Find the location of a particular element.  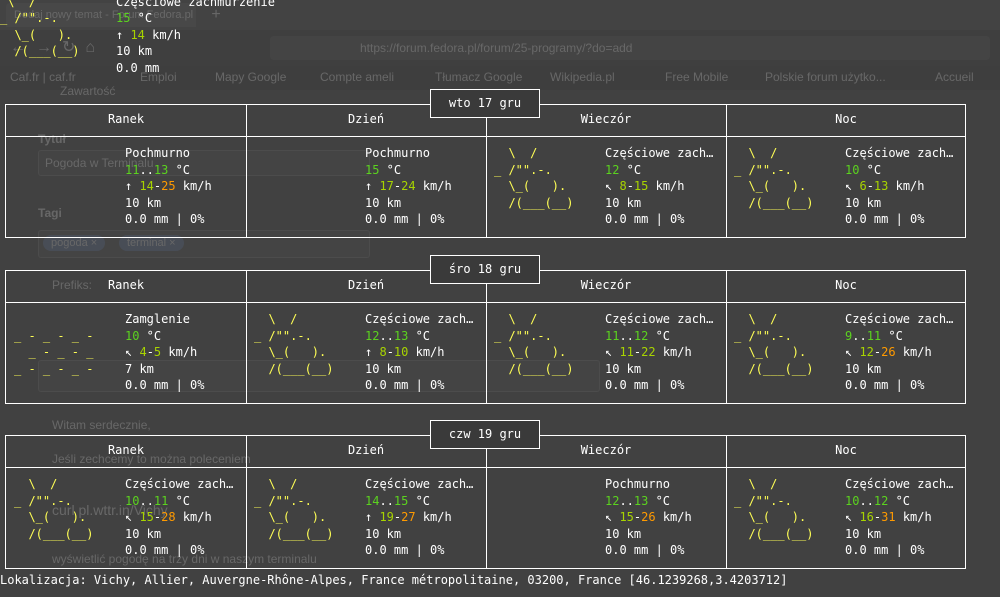

current-wind-value: 14 is located at coordinates (137, 35).